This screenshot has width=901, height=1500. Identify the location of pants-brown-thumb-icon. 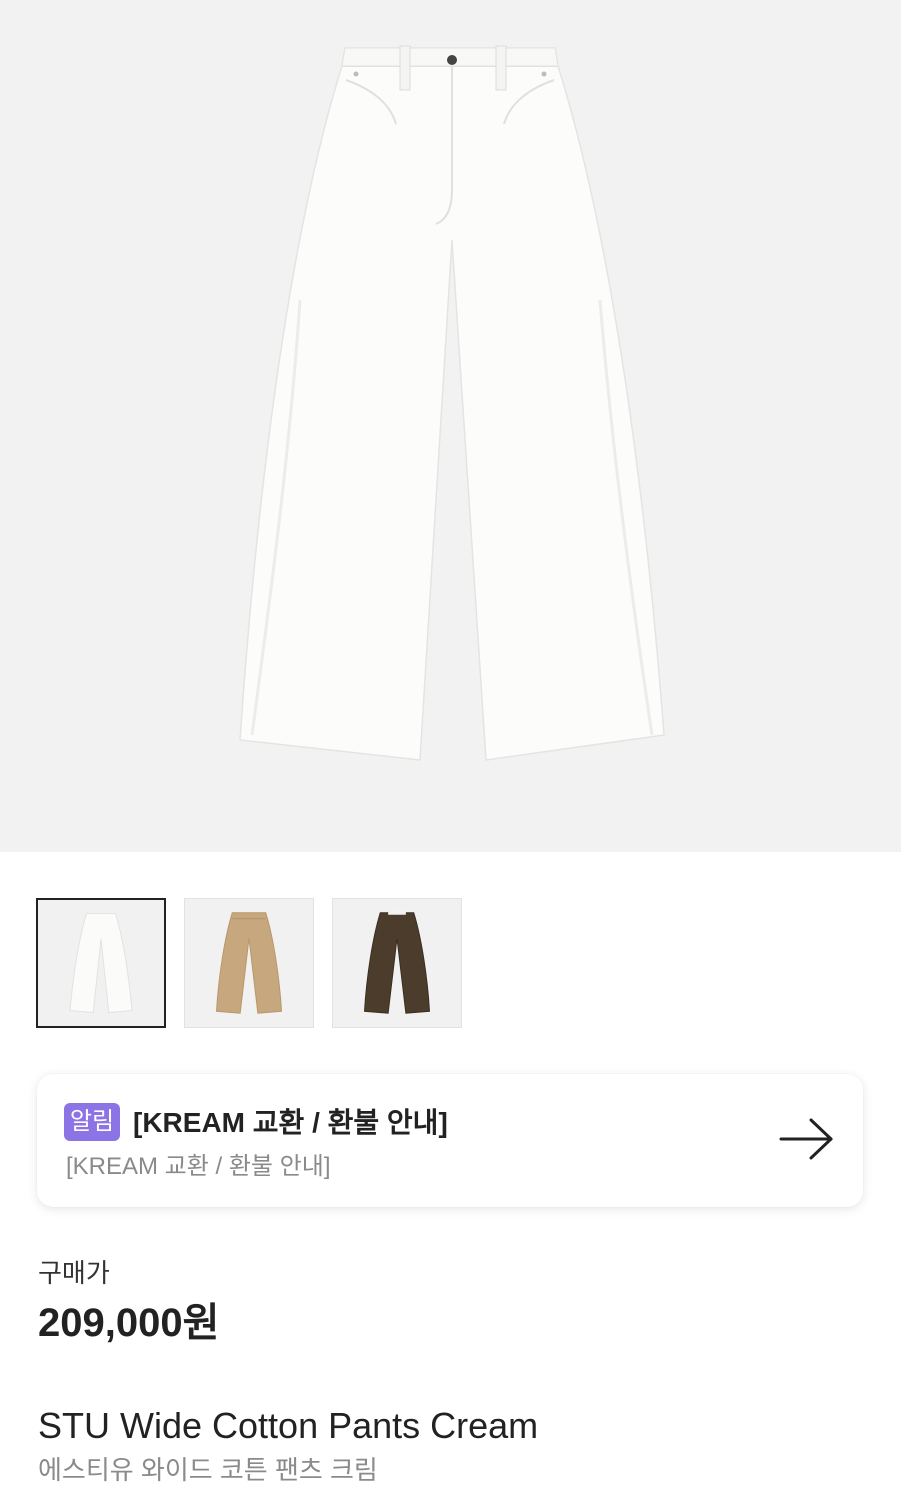
(397, 961).